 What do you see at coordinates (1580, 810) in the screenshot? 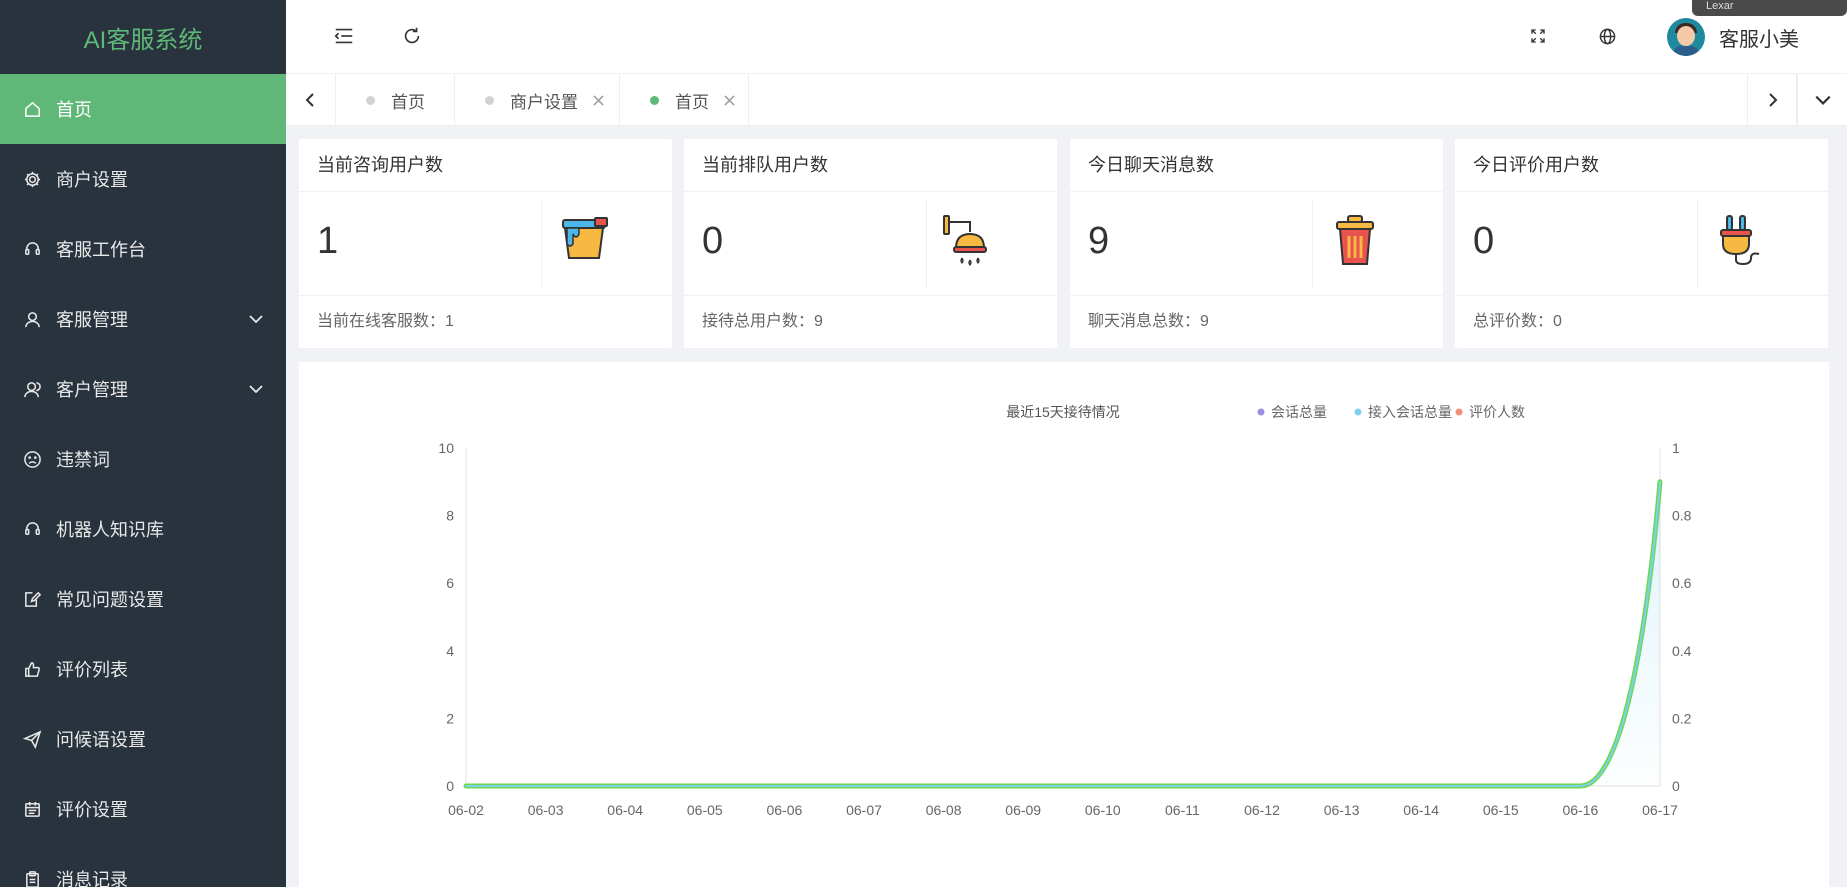
I see `x-tick-label: 06-16` at bounding box center [1580, 810].